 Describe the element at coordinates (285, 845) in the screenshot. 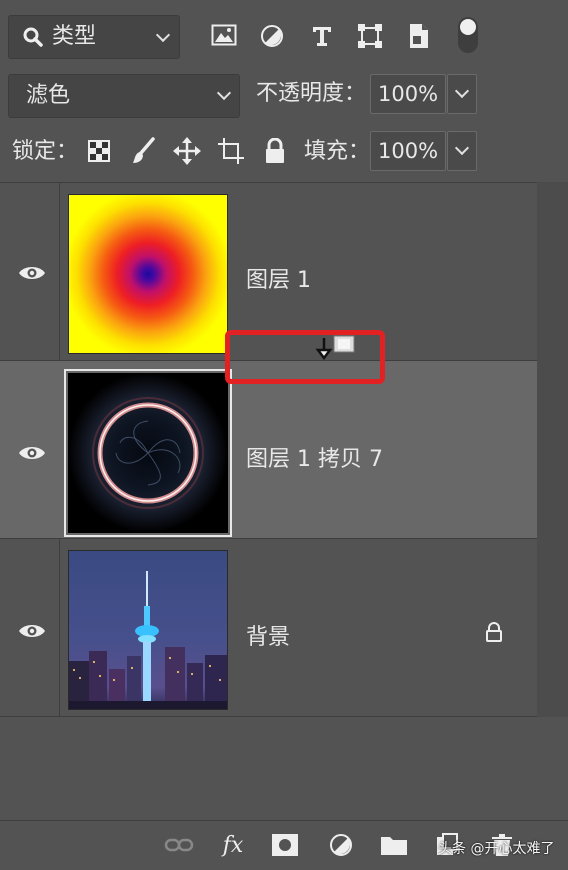

I see `mask-icon` at that location.